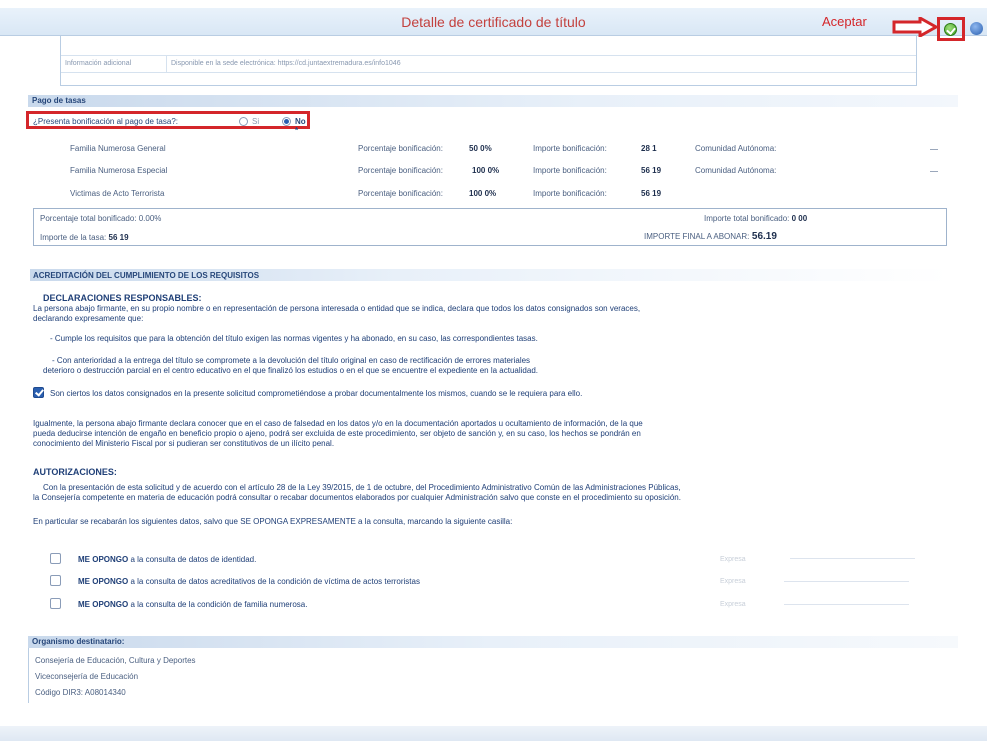 The width and height of the screenshot is (987, 741). I want to click on bonificacion-si-label: Si, so click(256, 121).